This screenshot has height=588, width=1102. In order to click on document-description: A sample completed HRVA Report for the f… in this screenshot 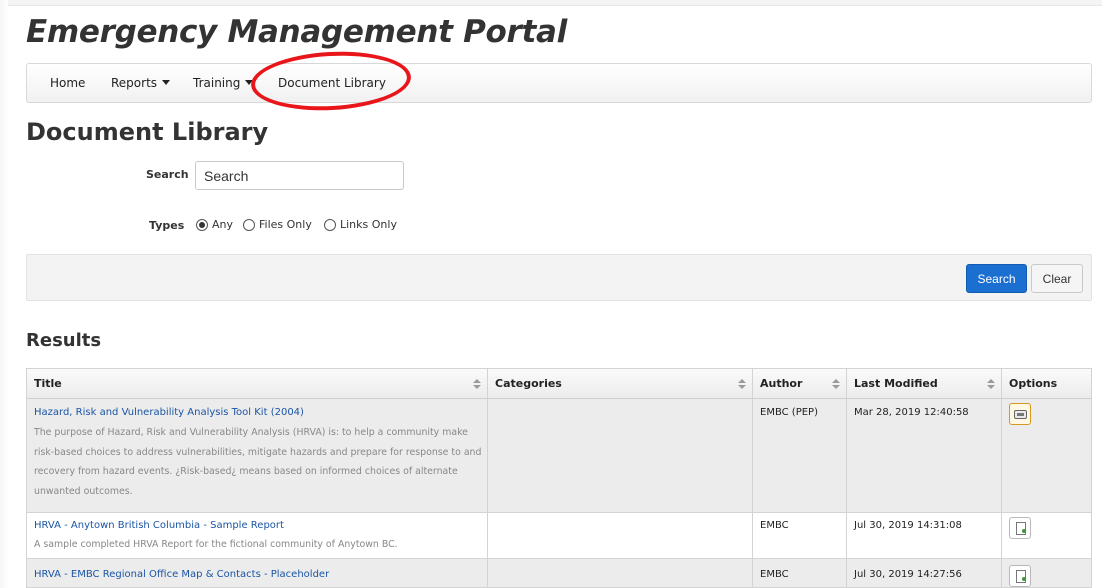, I will do `click(216, 544)`.